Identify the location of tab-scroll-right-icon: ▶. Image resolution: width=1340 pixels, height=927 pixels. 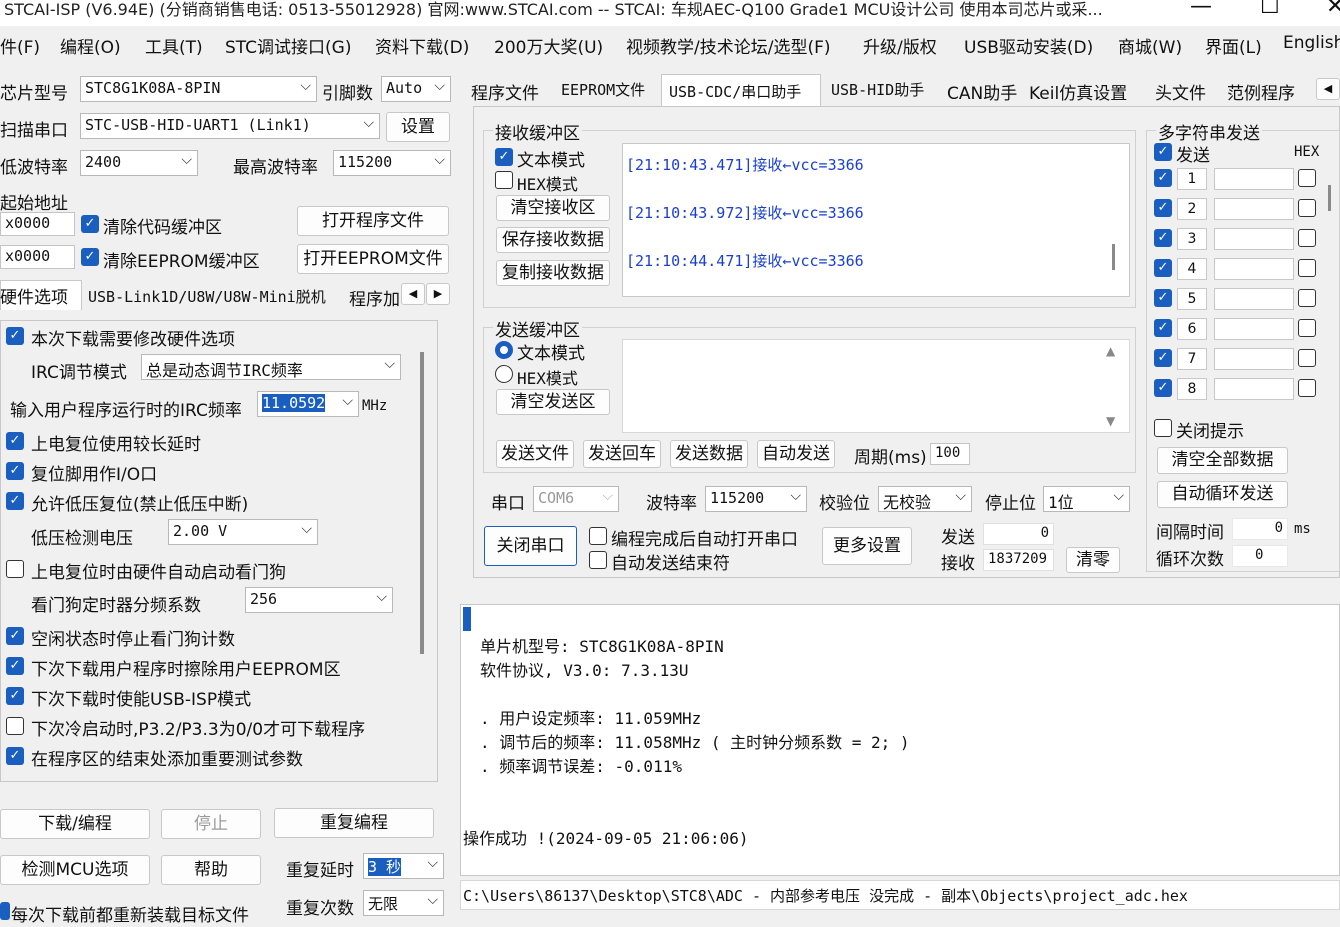
(438, 294).